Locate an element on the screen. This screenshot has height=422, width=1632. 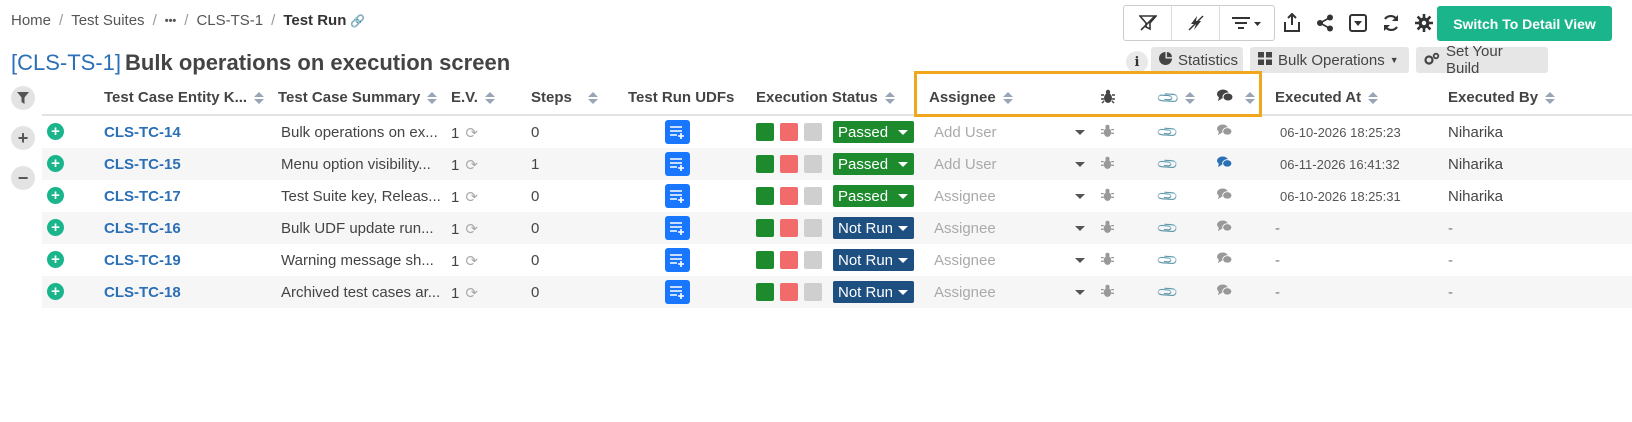
col-attachments: 📎 is located at coordinates (1175, 98).